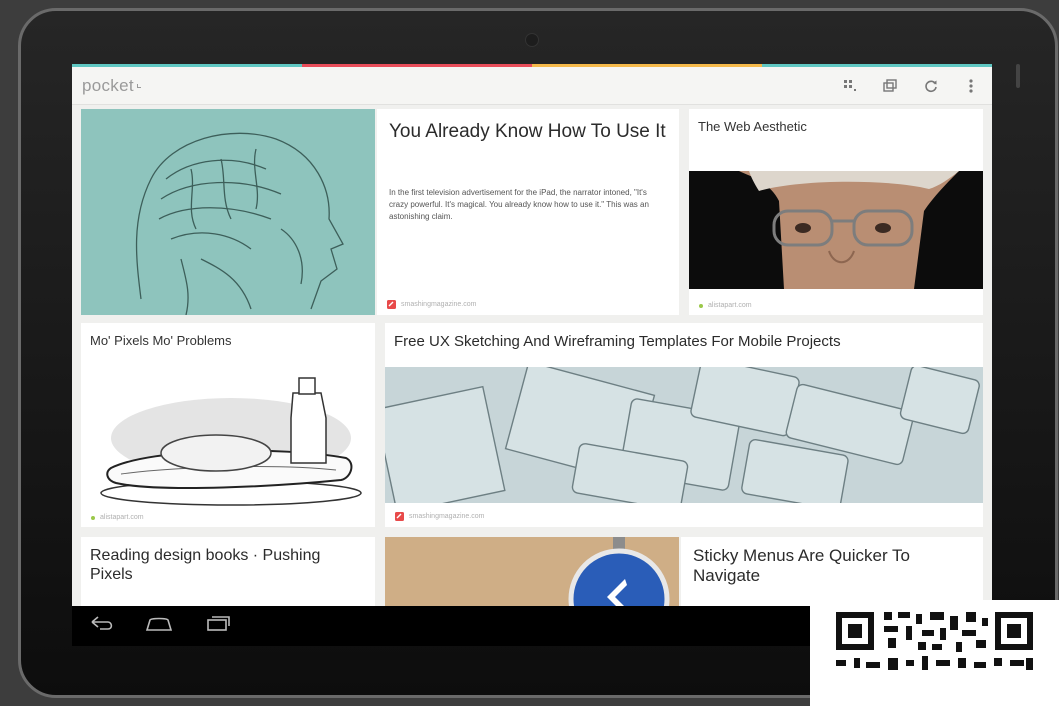 This screenshot has width=1059, height=706. I want to click on article-title: The Web Aesthetic, so click(752, 127).